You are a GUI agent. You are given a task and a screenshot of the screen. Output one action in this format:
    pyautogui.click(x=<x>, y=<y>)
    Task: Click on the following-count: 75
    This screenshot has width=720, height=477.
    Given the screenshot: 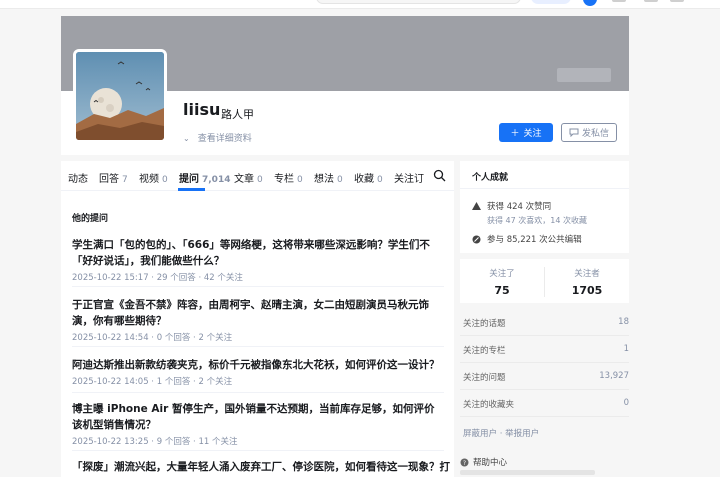 What is the action you would take?
    pyautogui.click(x=502, y=290)
    